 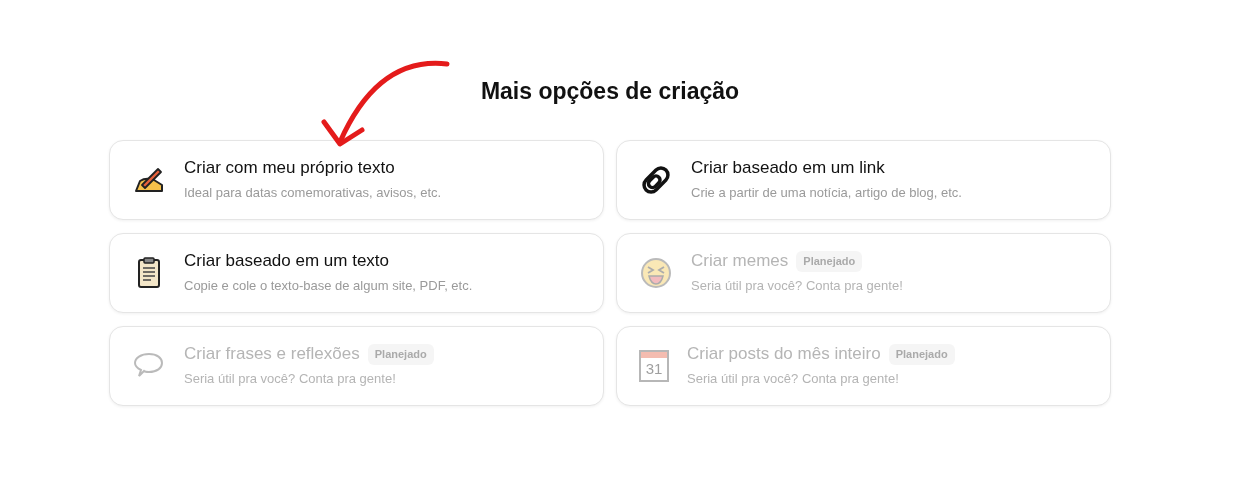 I want to click on option-title: Criar baseado em um texto, so click(x=287, y=261).